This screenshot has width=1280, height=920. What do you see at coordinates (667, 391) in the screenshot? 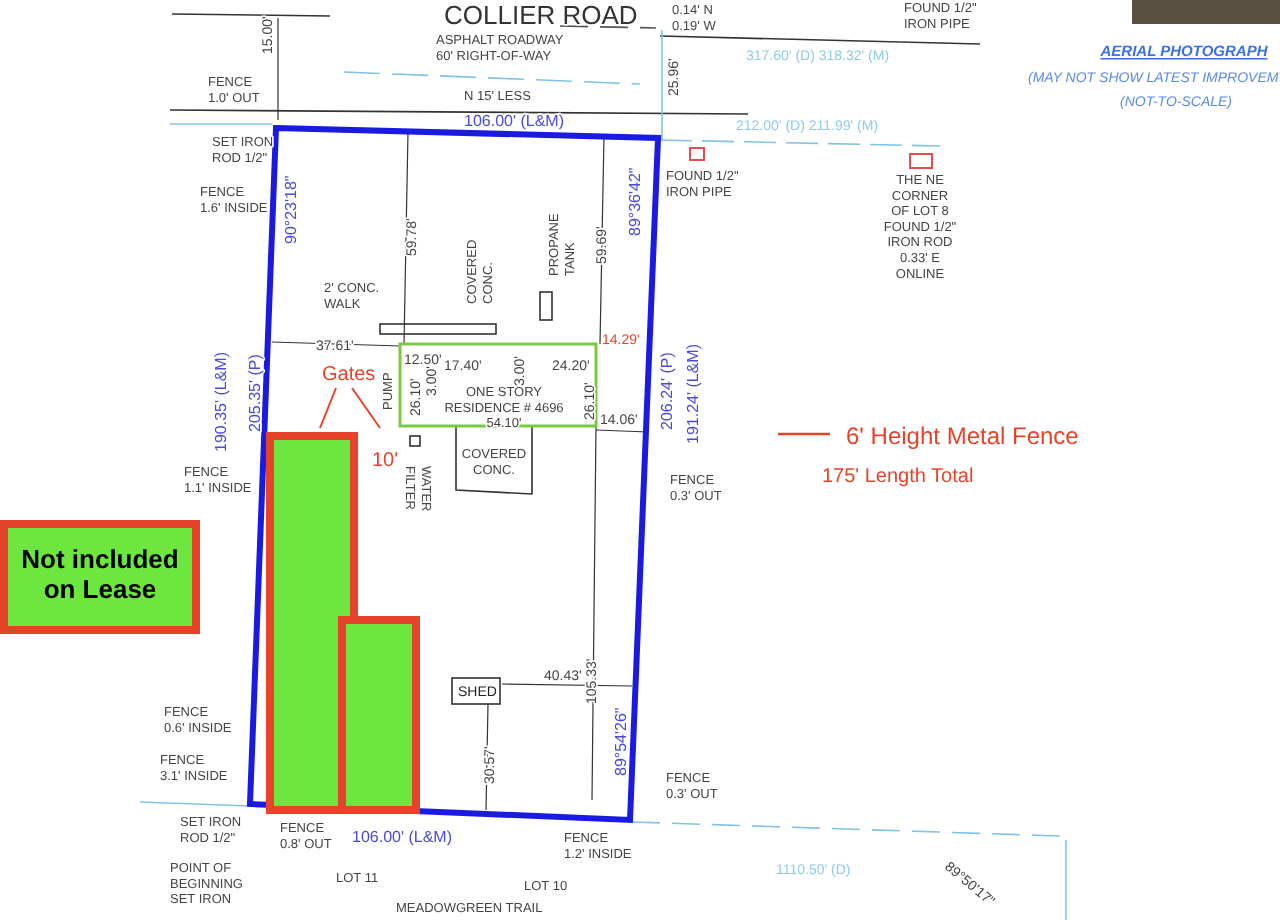
I see `bearing-label: 206.24' (P)` at bounding box center [667, 391].